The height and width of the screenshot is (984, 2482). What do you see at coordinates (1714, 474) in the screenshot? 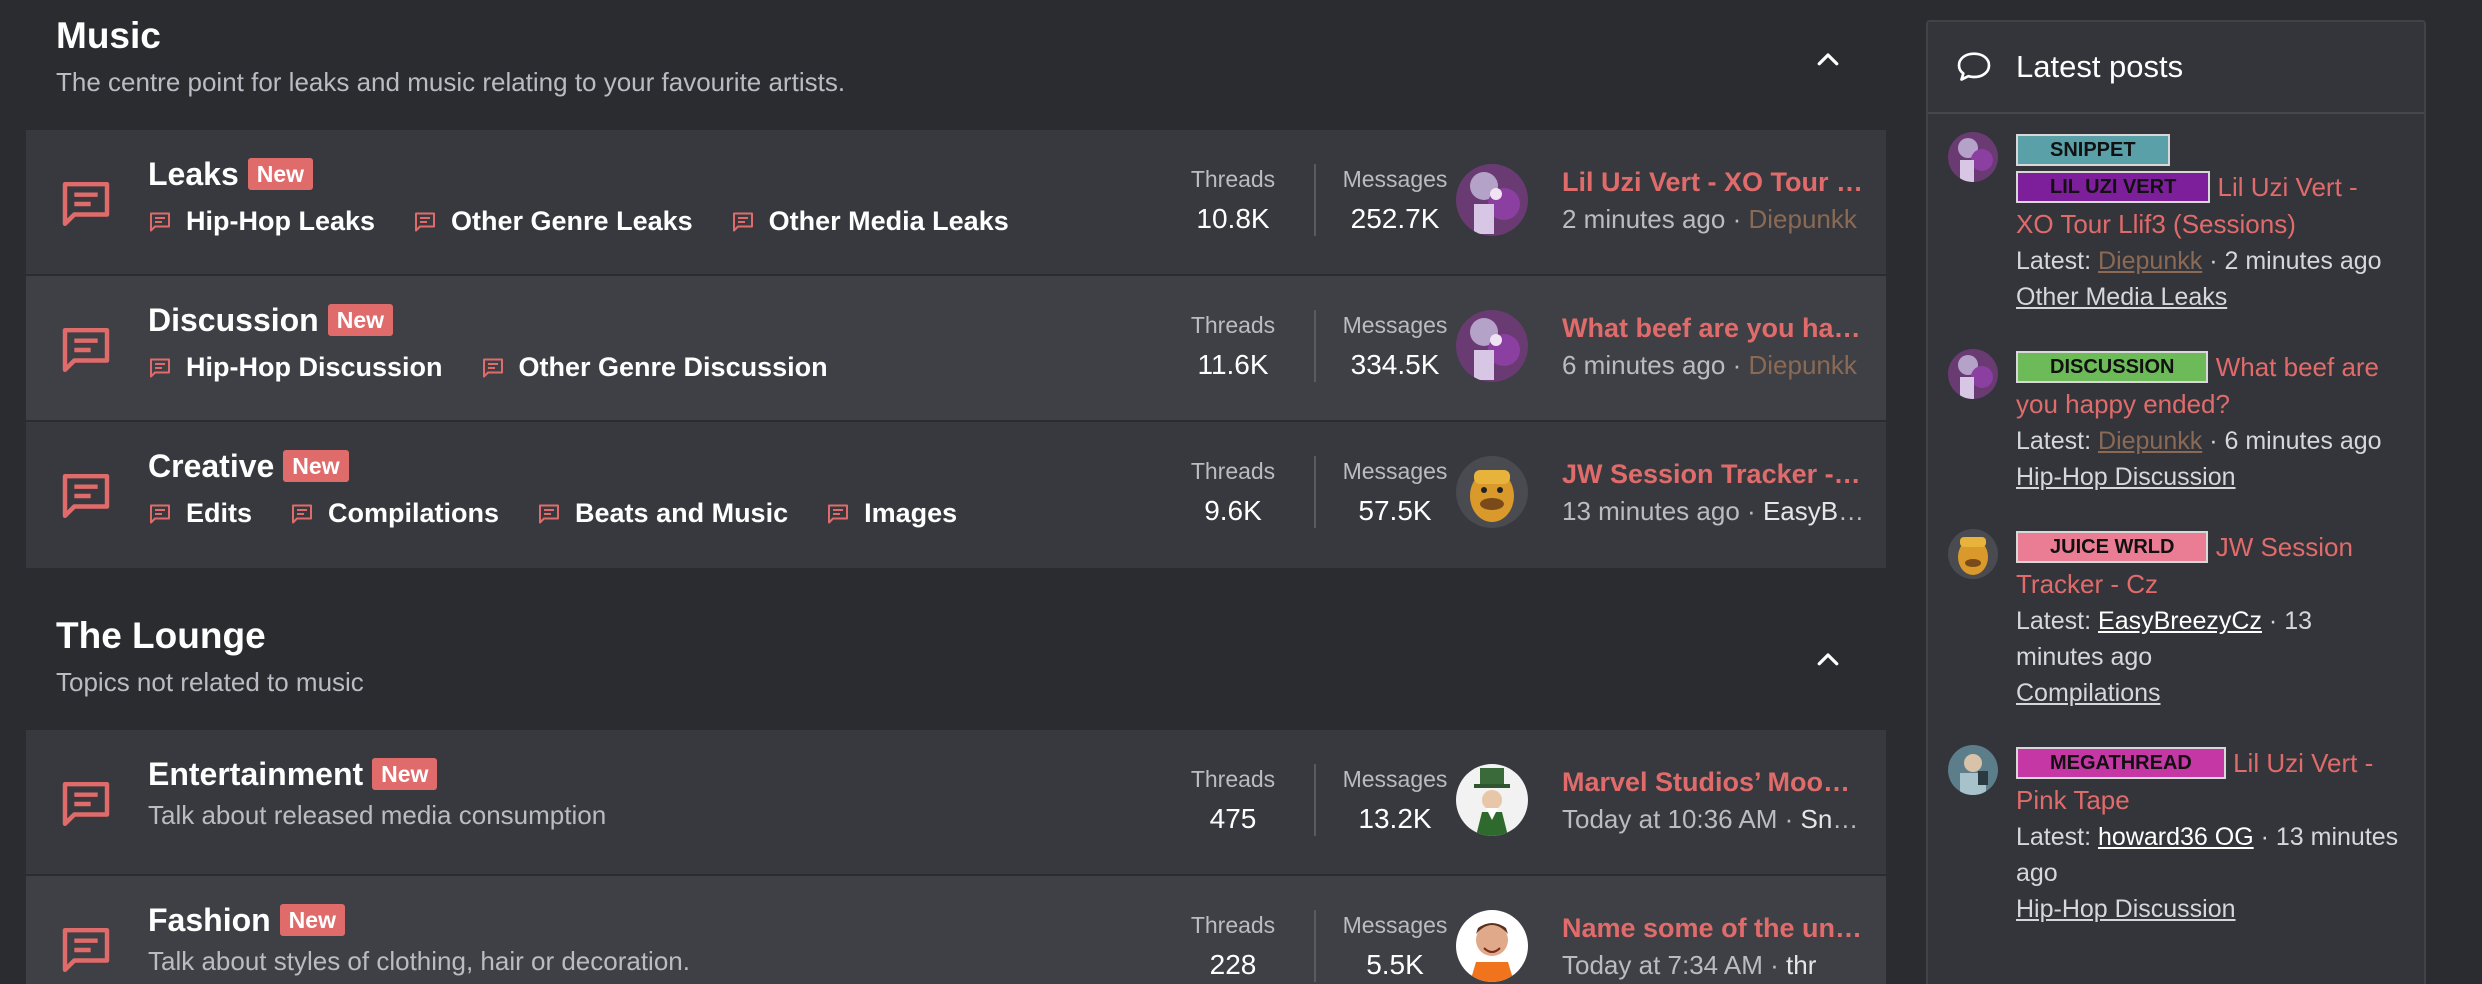
I see `last-post-title: JW Session Tracker - Cz` at bounding box center [1714, 474].